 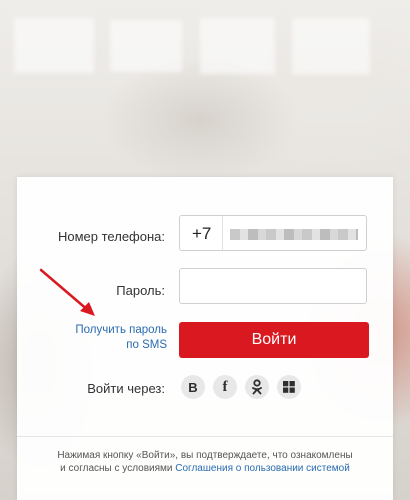 I want to click on odnoklassniki-icon, so click(x=257, y=387).